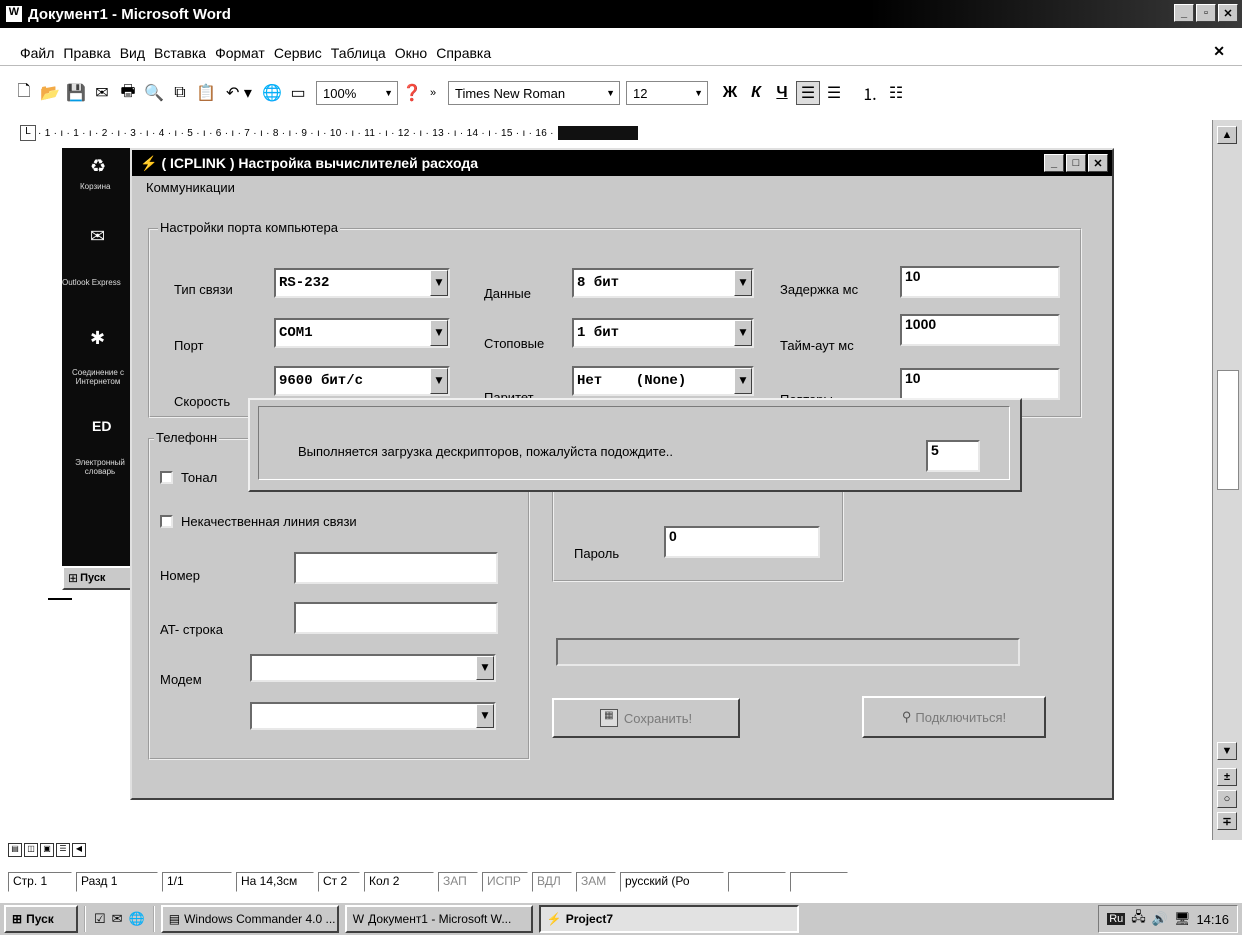 The width and height of the screenshot is (1242, 935). What do you see at coordinates (396, 618) in the screenshot?
I see `at-string-input` at bounding box center [396, 618].